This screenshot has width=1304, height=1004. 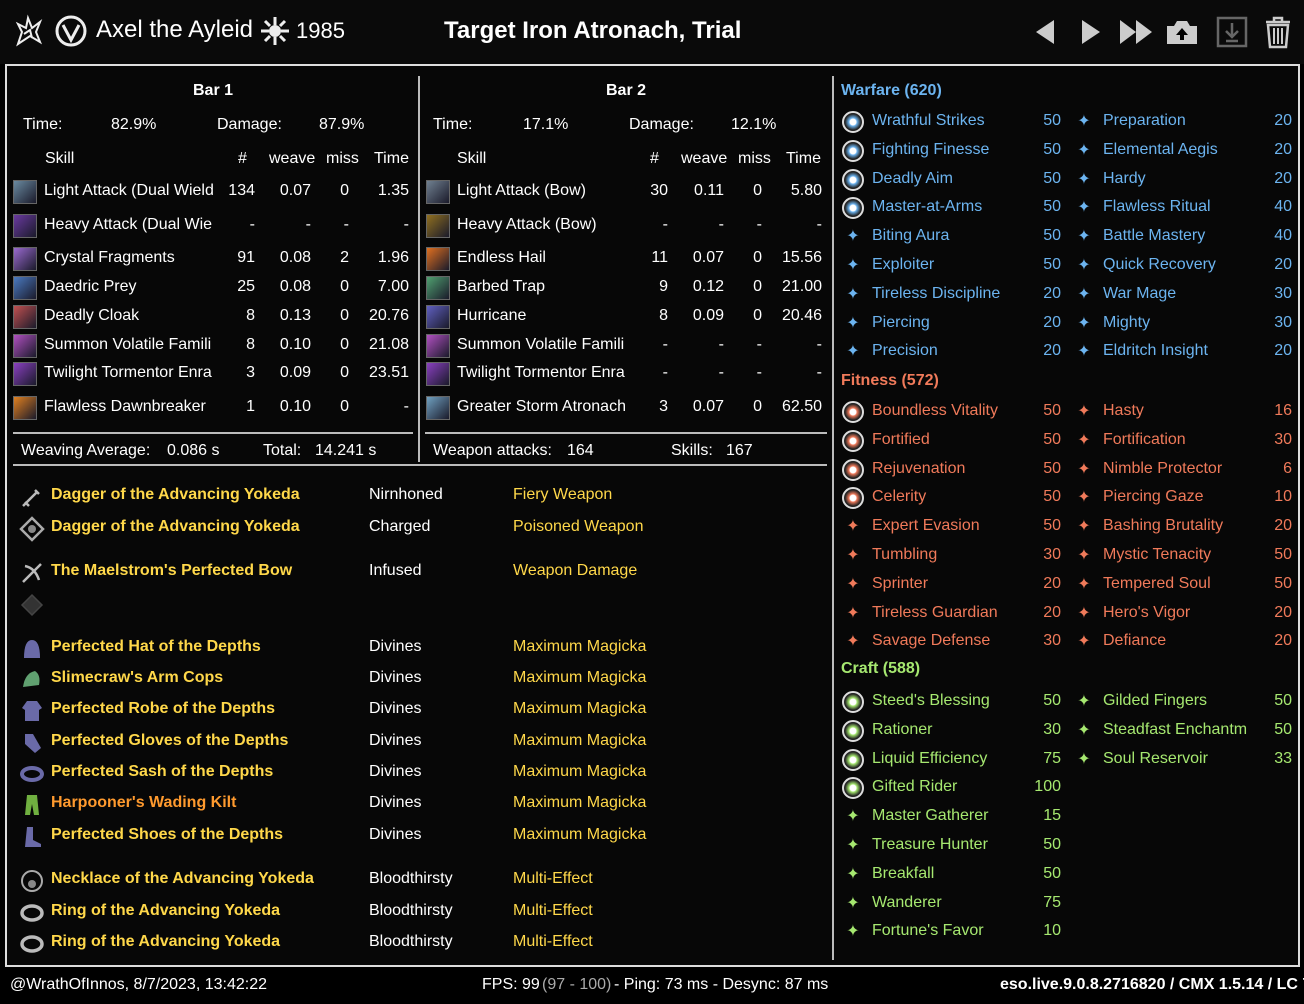 I want to click on cp-skill-value: 75, so click(x=1052, y=902).